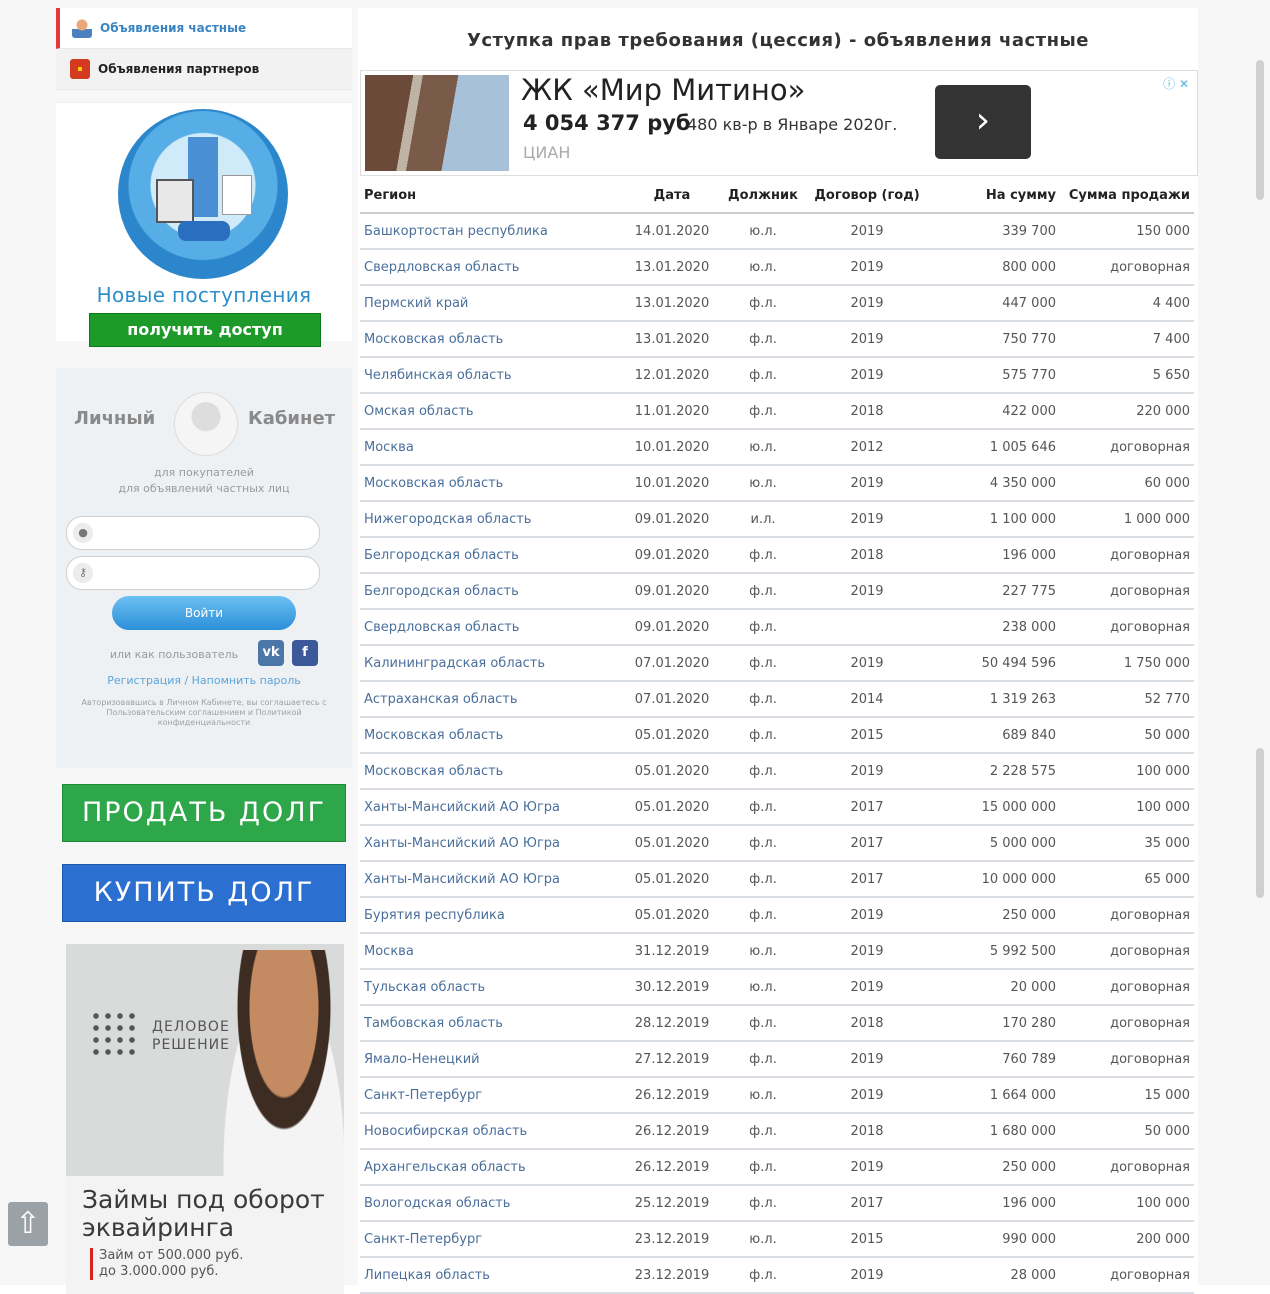 Image resolution: width=1270 pixels, height=1294 pixels. What do you see at coordinates (491, 1203) in the screenshot?
I see `cell-region: Вологодская область` at bounding box center [491, 1203].